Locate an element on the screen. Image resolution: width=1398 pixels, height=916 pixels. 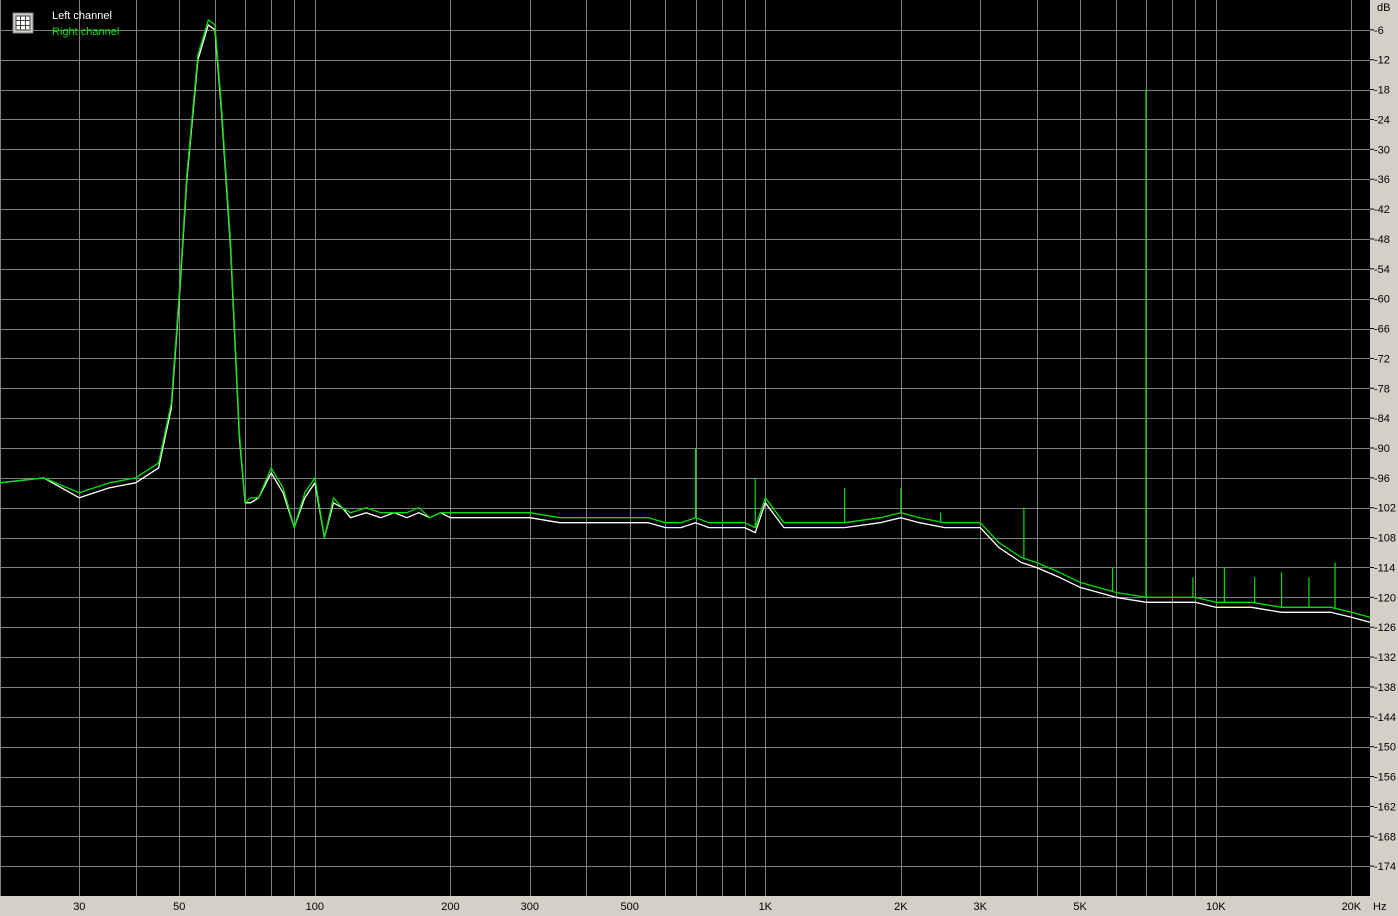
y-tick-label: -132 is located at coordinates (1385, 658).